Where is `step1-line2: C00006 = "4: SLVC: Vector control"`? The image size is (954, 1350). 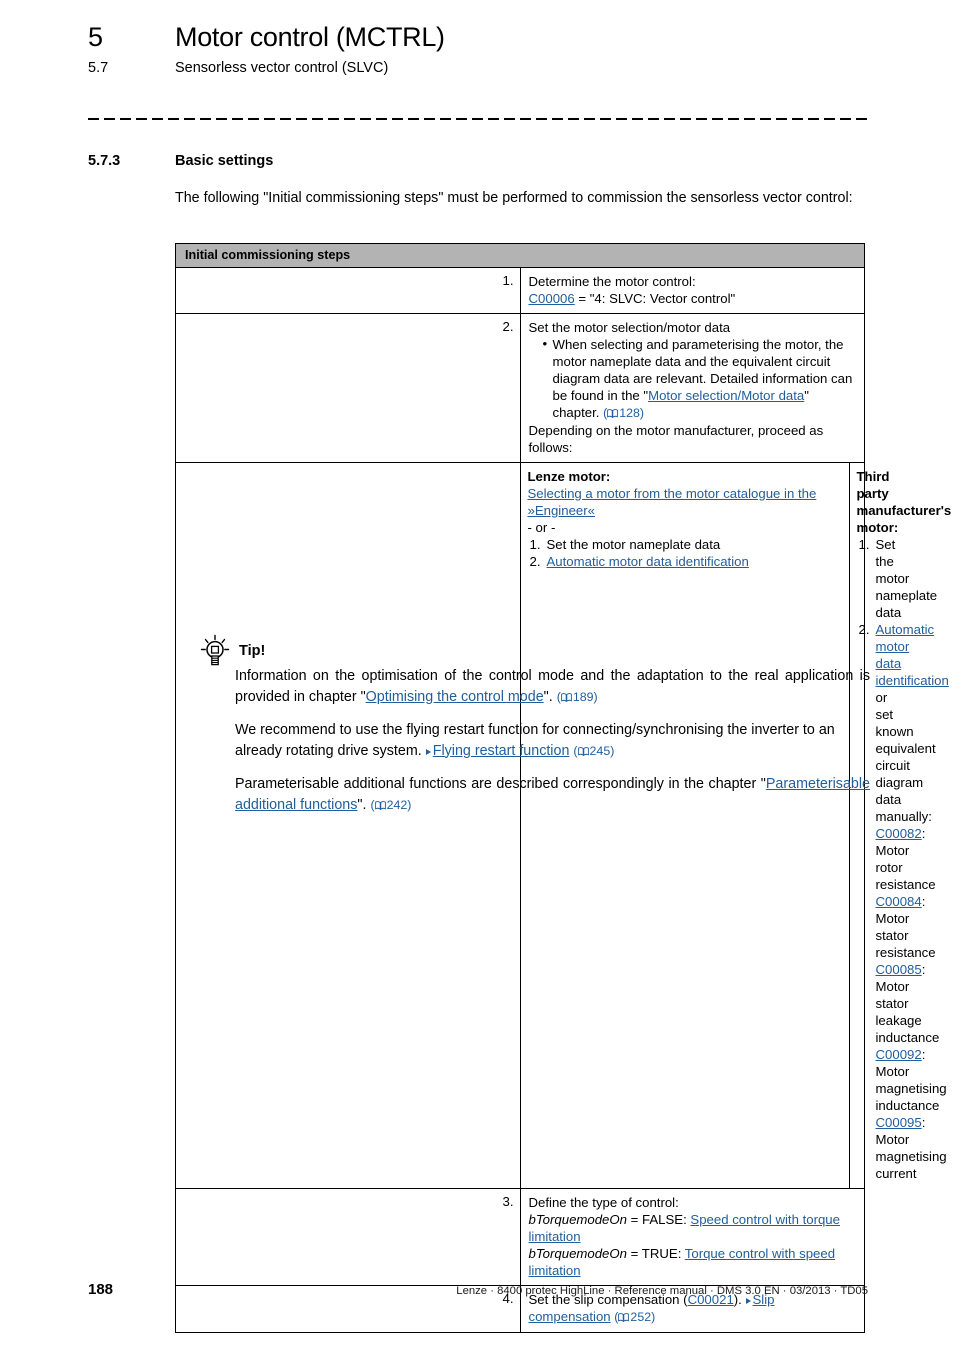
step1-line2: C00006 = "4: SLVC: Vector control" is located at coordinates (694, 298).